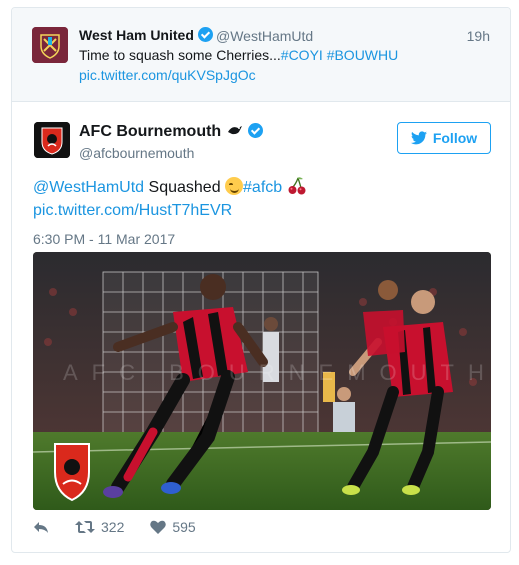 Image resolution: width=519 pixels, height=565 pixels. I want to click on follow-button: Follow, so click(444, 138).